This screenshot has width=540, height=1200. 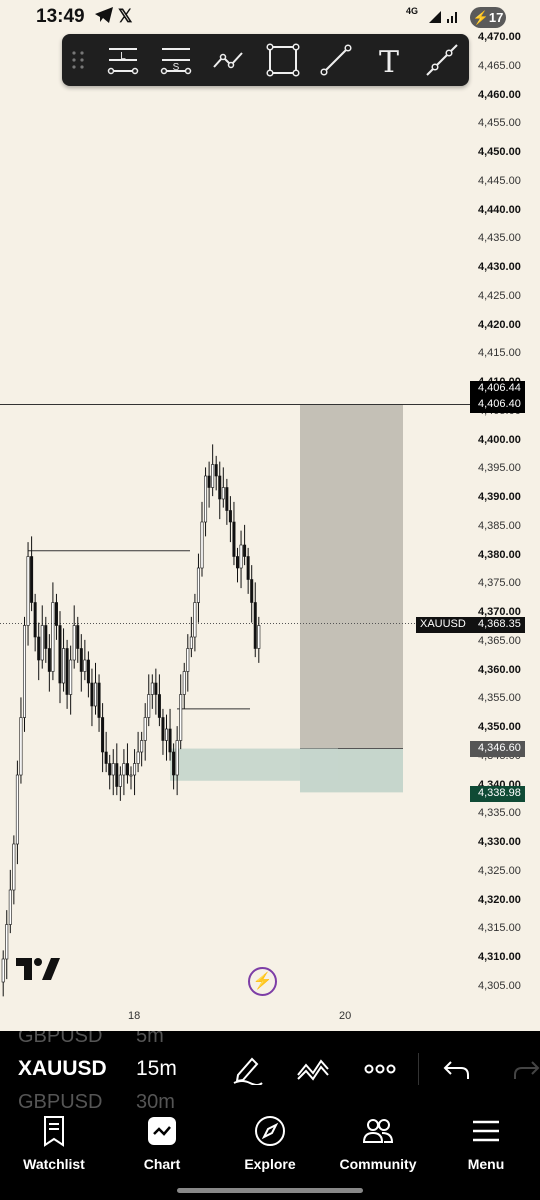 I want to click on status-bar: 13:49 𝕏 4G ⚡17, so click(x=270, y=17).